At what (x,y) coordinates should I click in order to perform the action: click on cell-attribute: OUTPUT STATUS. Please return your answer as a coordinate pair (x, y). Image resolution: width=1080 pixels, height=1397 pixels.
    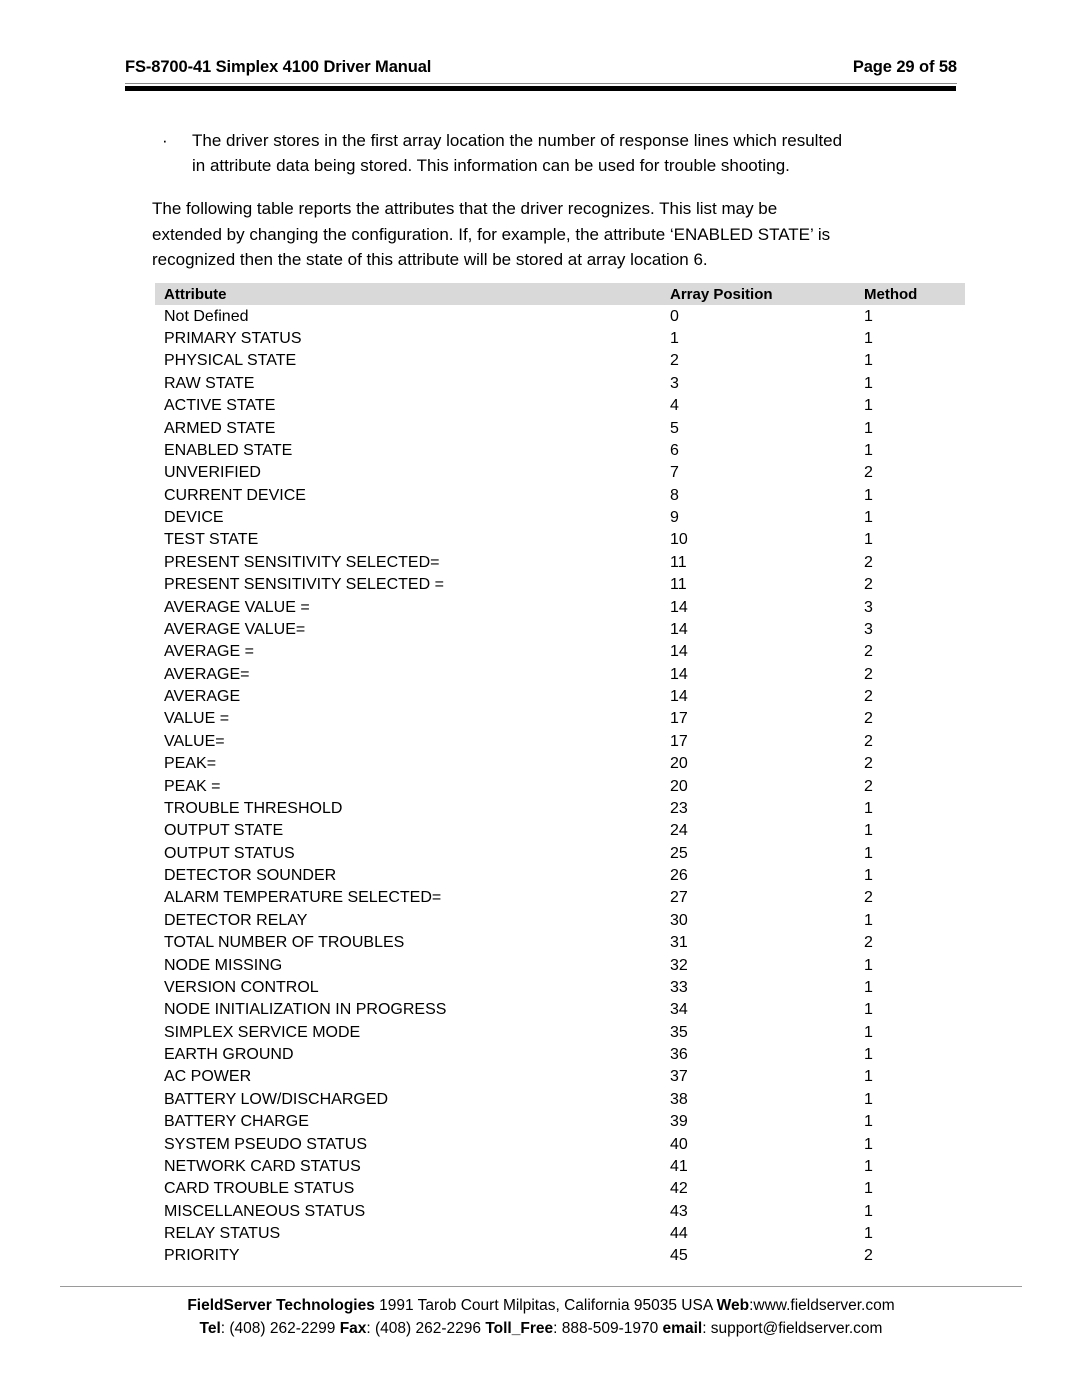
    Looking at the image, I should click on (229, 853).